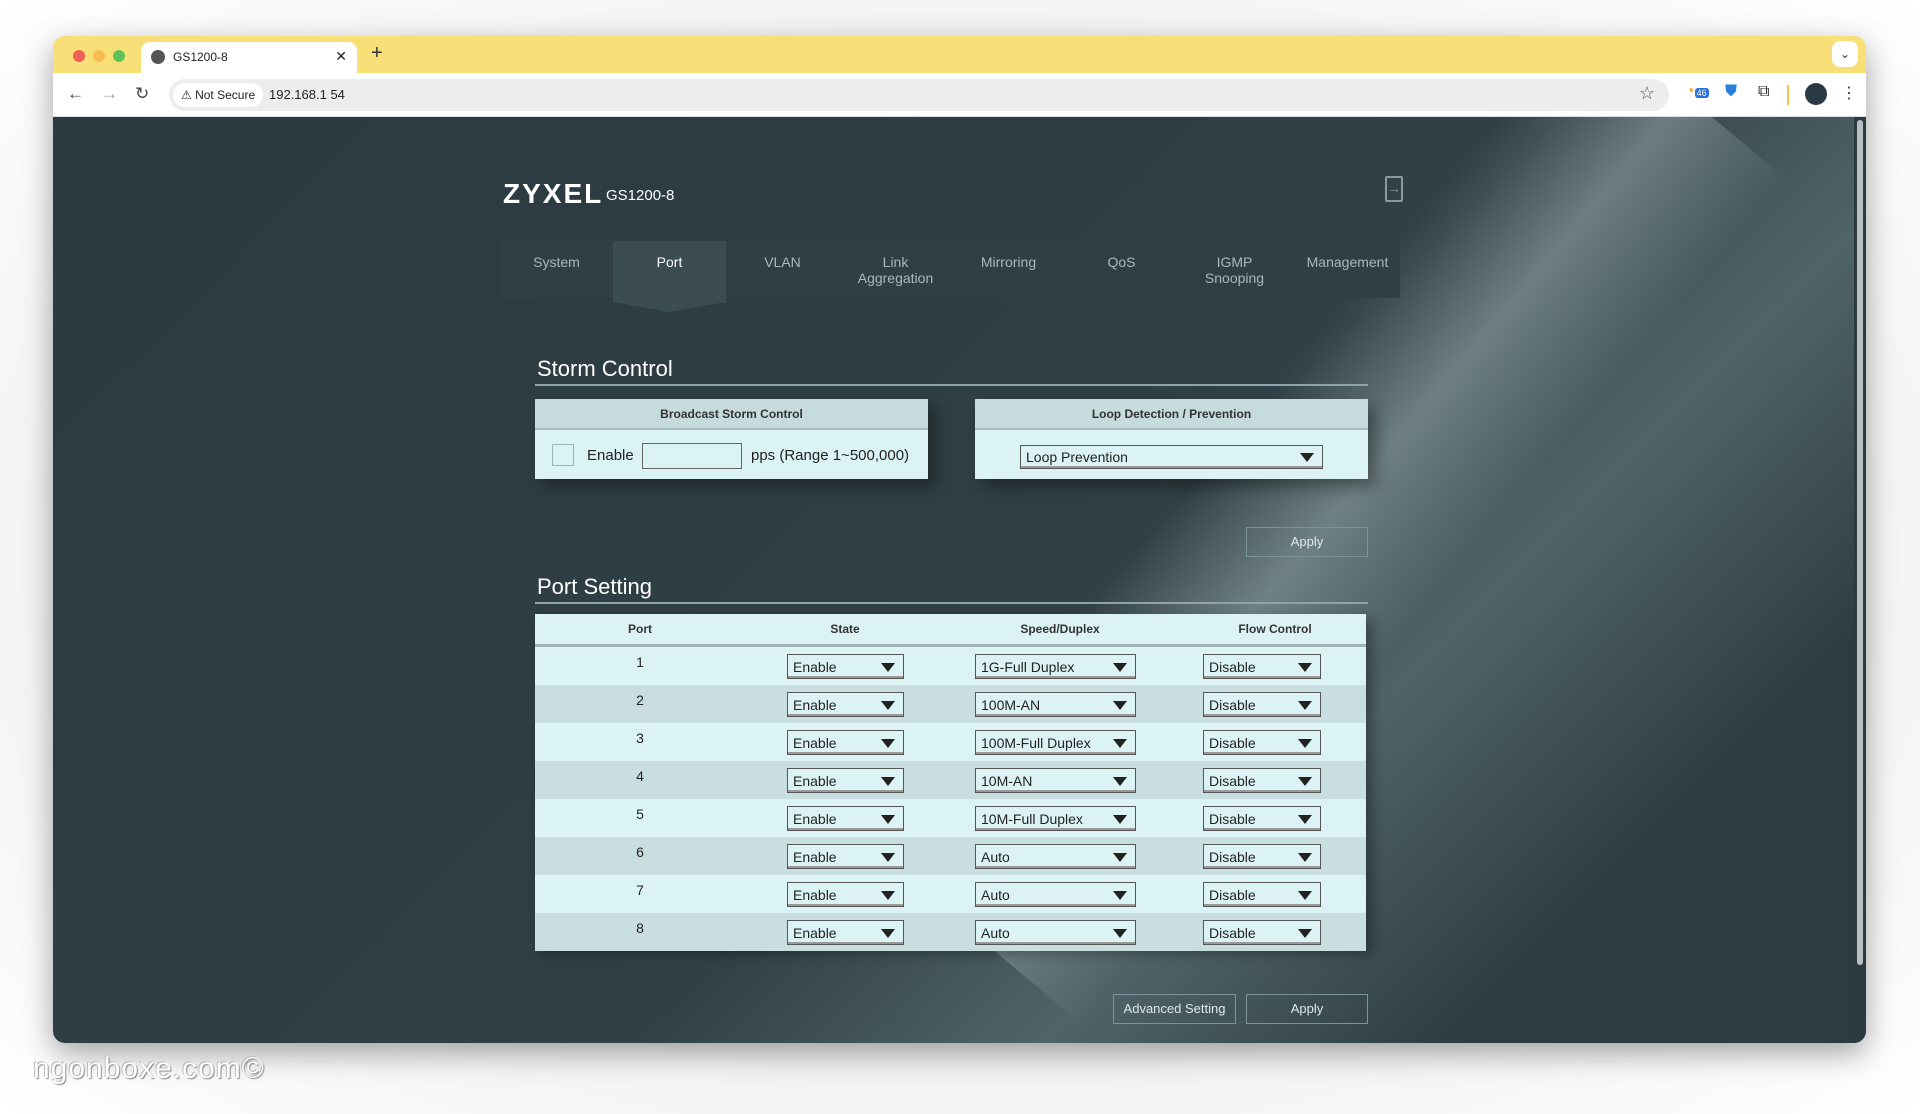 This screenshot has height=1114, width=1920. Describe the element at coordinates (845, 629) in the screenshot. I see `column-header-state: State` at that location.